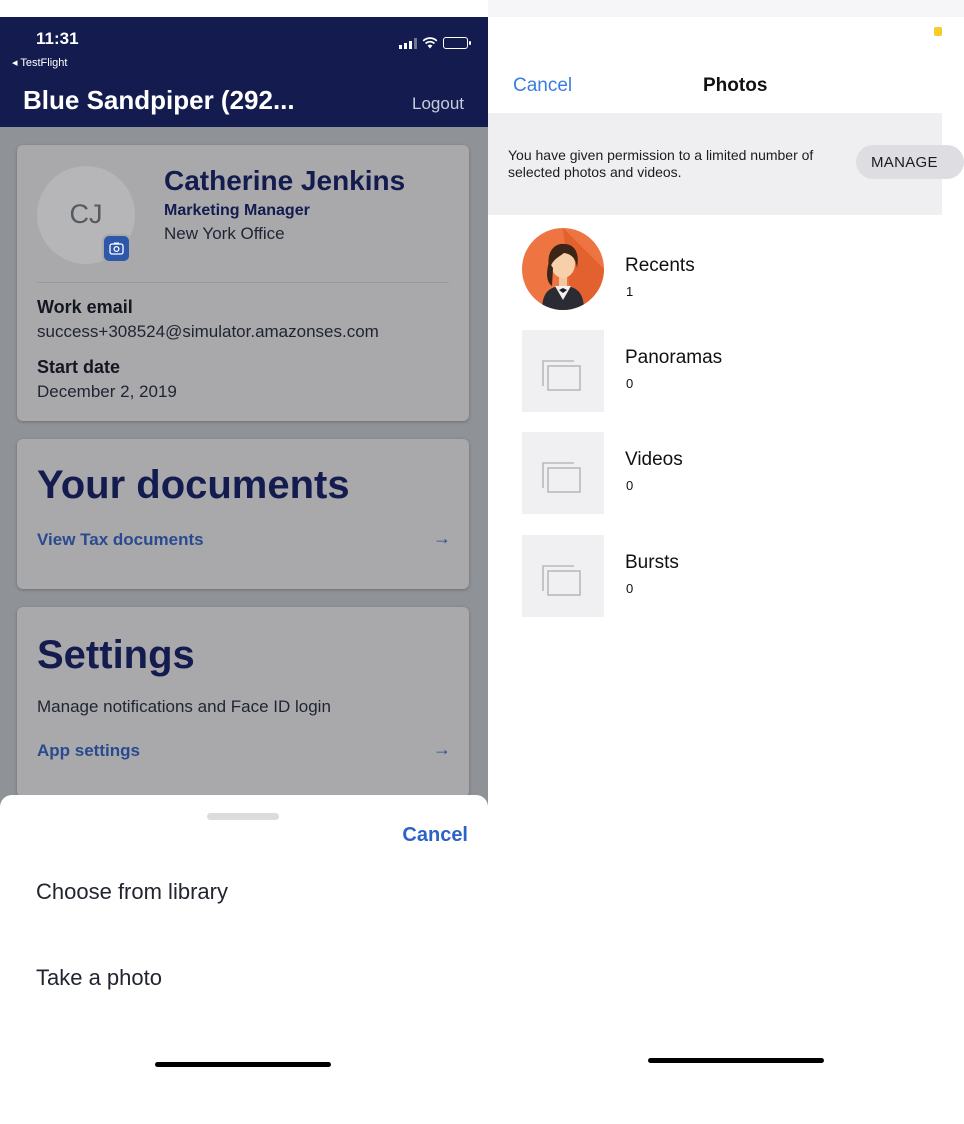 The height and width of the screenshot is (1124, 964). Describe the element at coordinates (99, 978) in the screenshot. I see `take-photo-option: Take a photo` at that location.